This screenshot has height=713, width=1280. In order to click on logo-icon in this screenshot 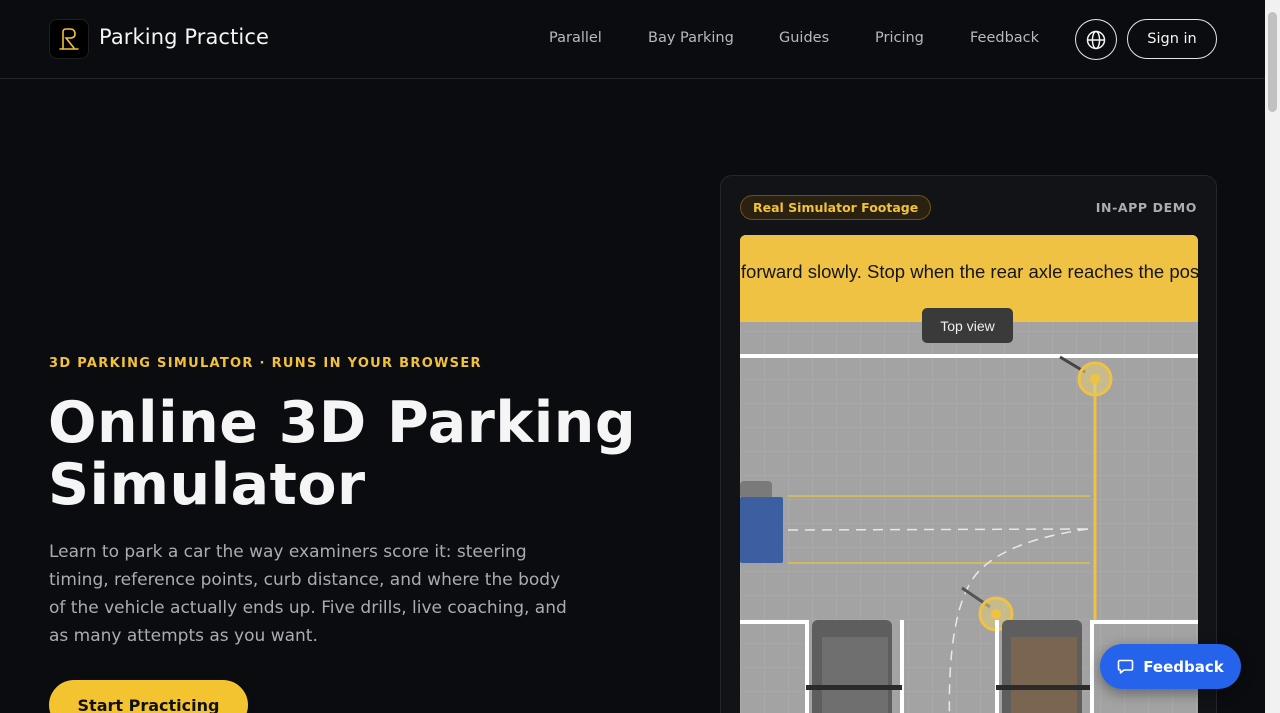, I will do `click(69, 39)`.